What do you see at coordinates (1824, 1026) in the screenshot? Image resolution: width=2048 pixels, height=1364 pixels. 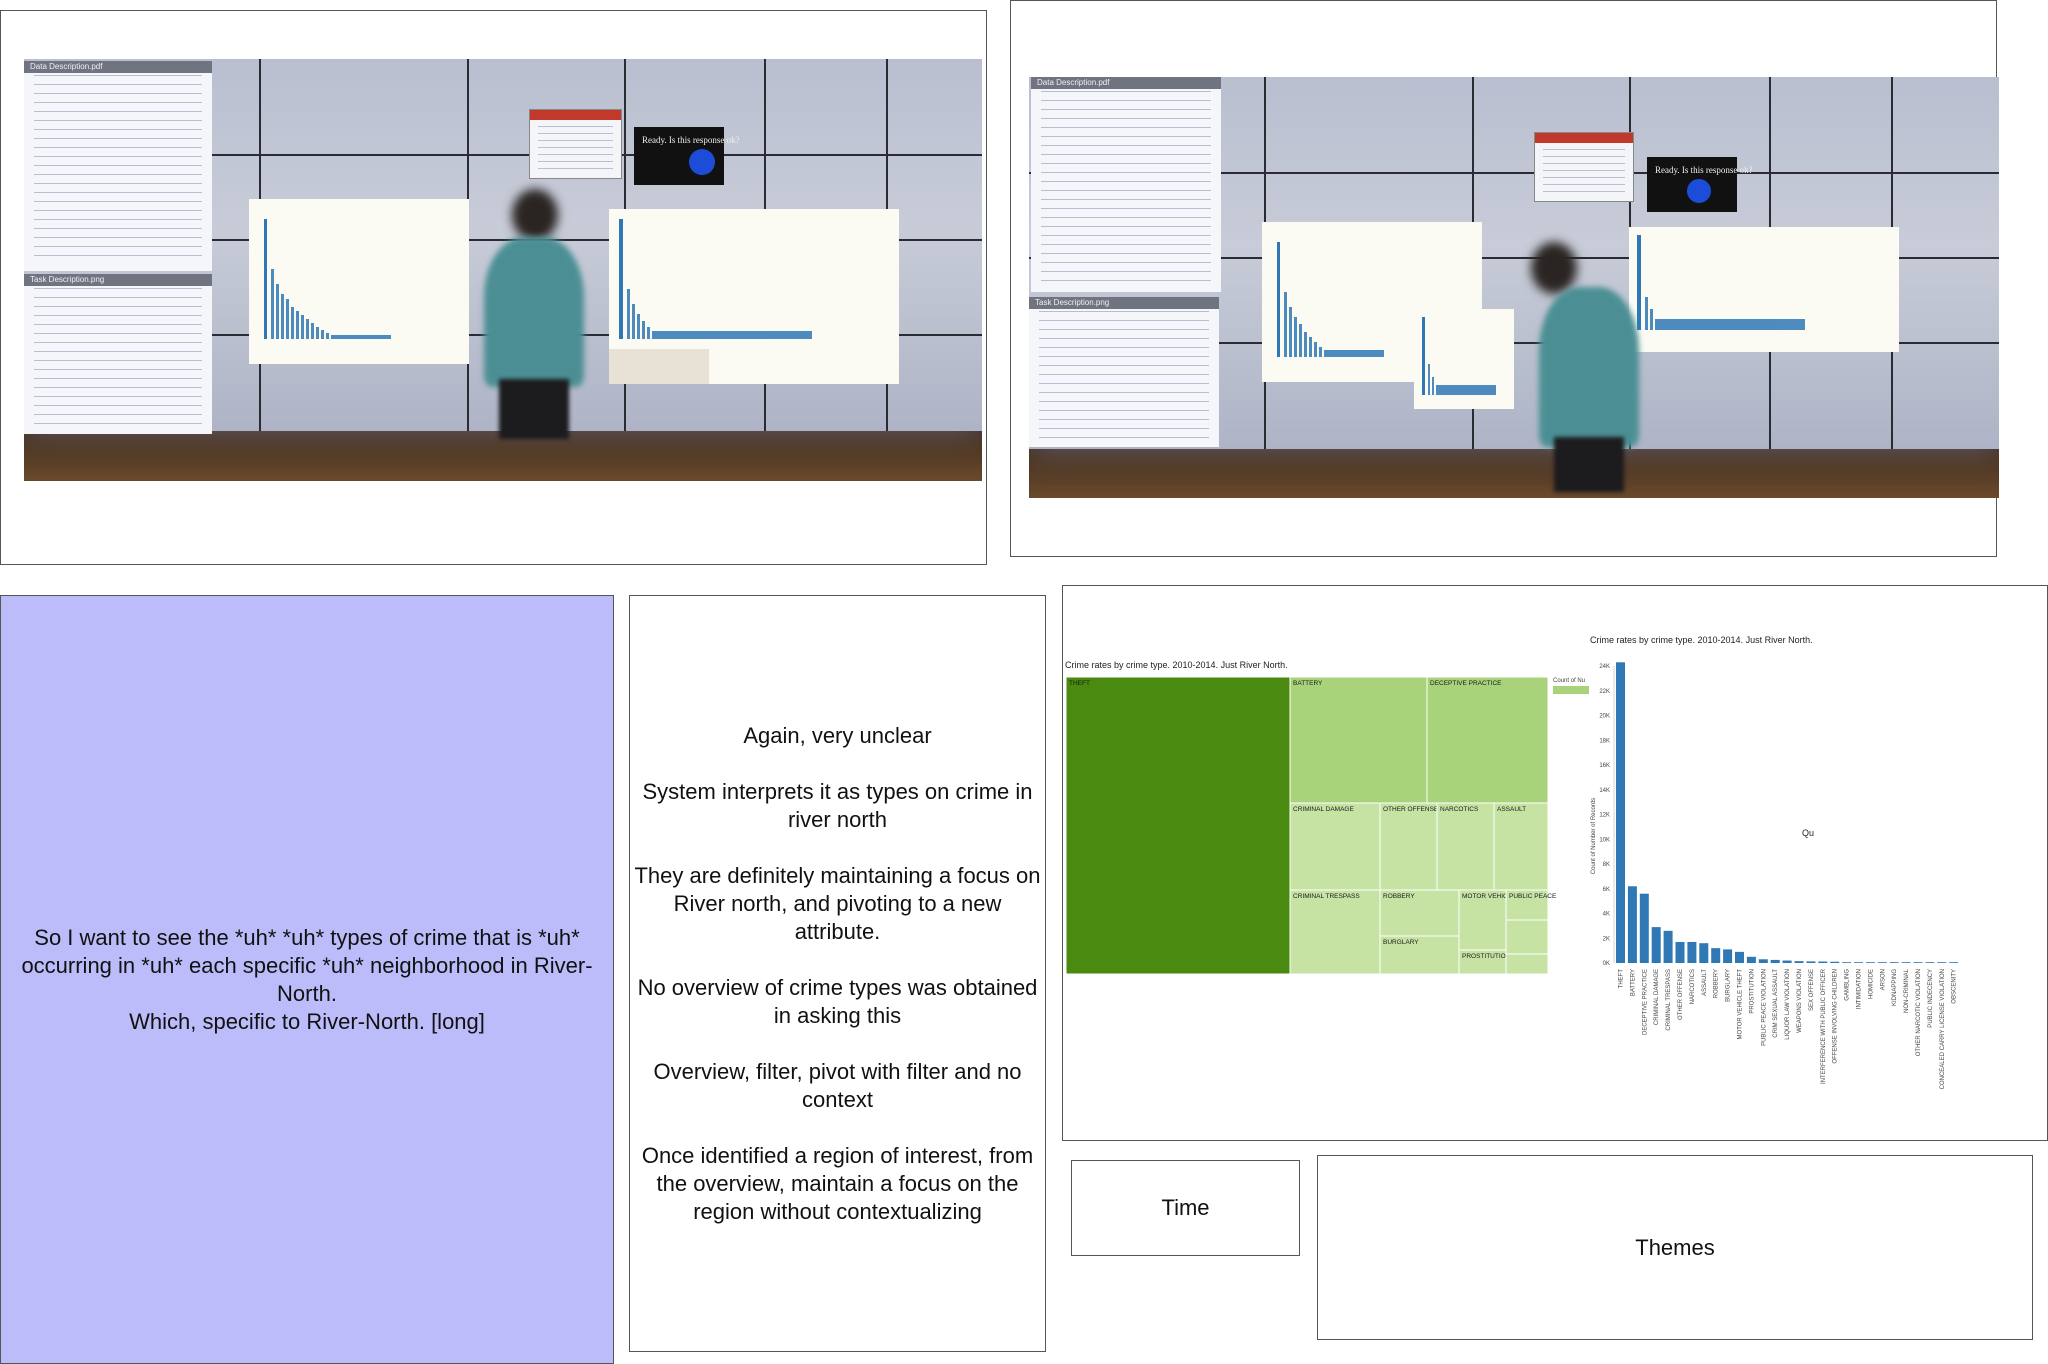 I see `x-tick-label: INTERFERENCE WITH PUBLIC OFFICER` at bounding box center [1824, 1026].